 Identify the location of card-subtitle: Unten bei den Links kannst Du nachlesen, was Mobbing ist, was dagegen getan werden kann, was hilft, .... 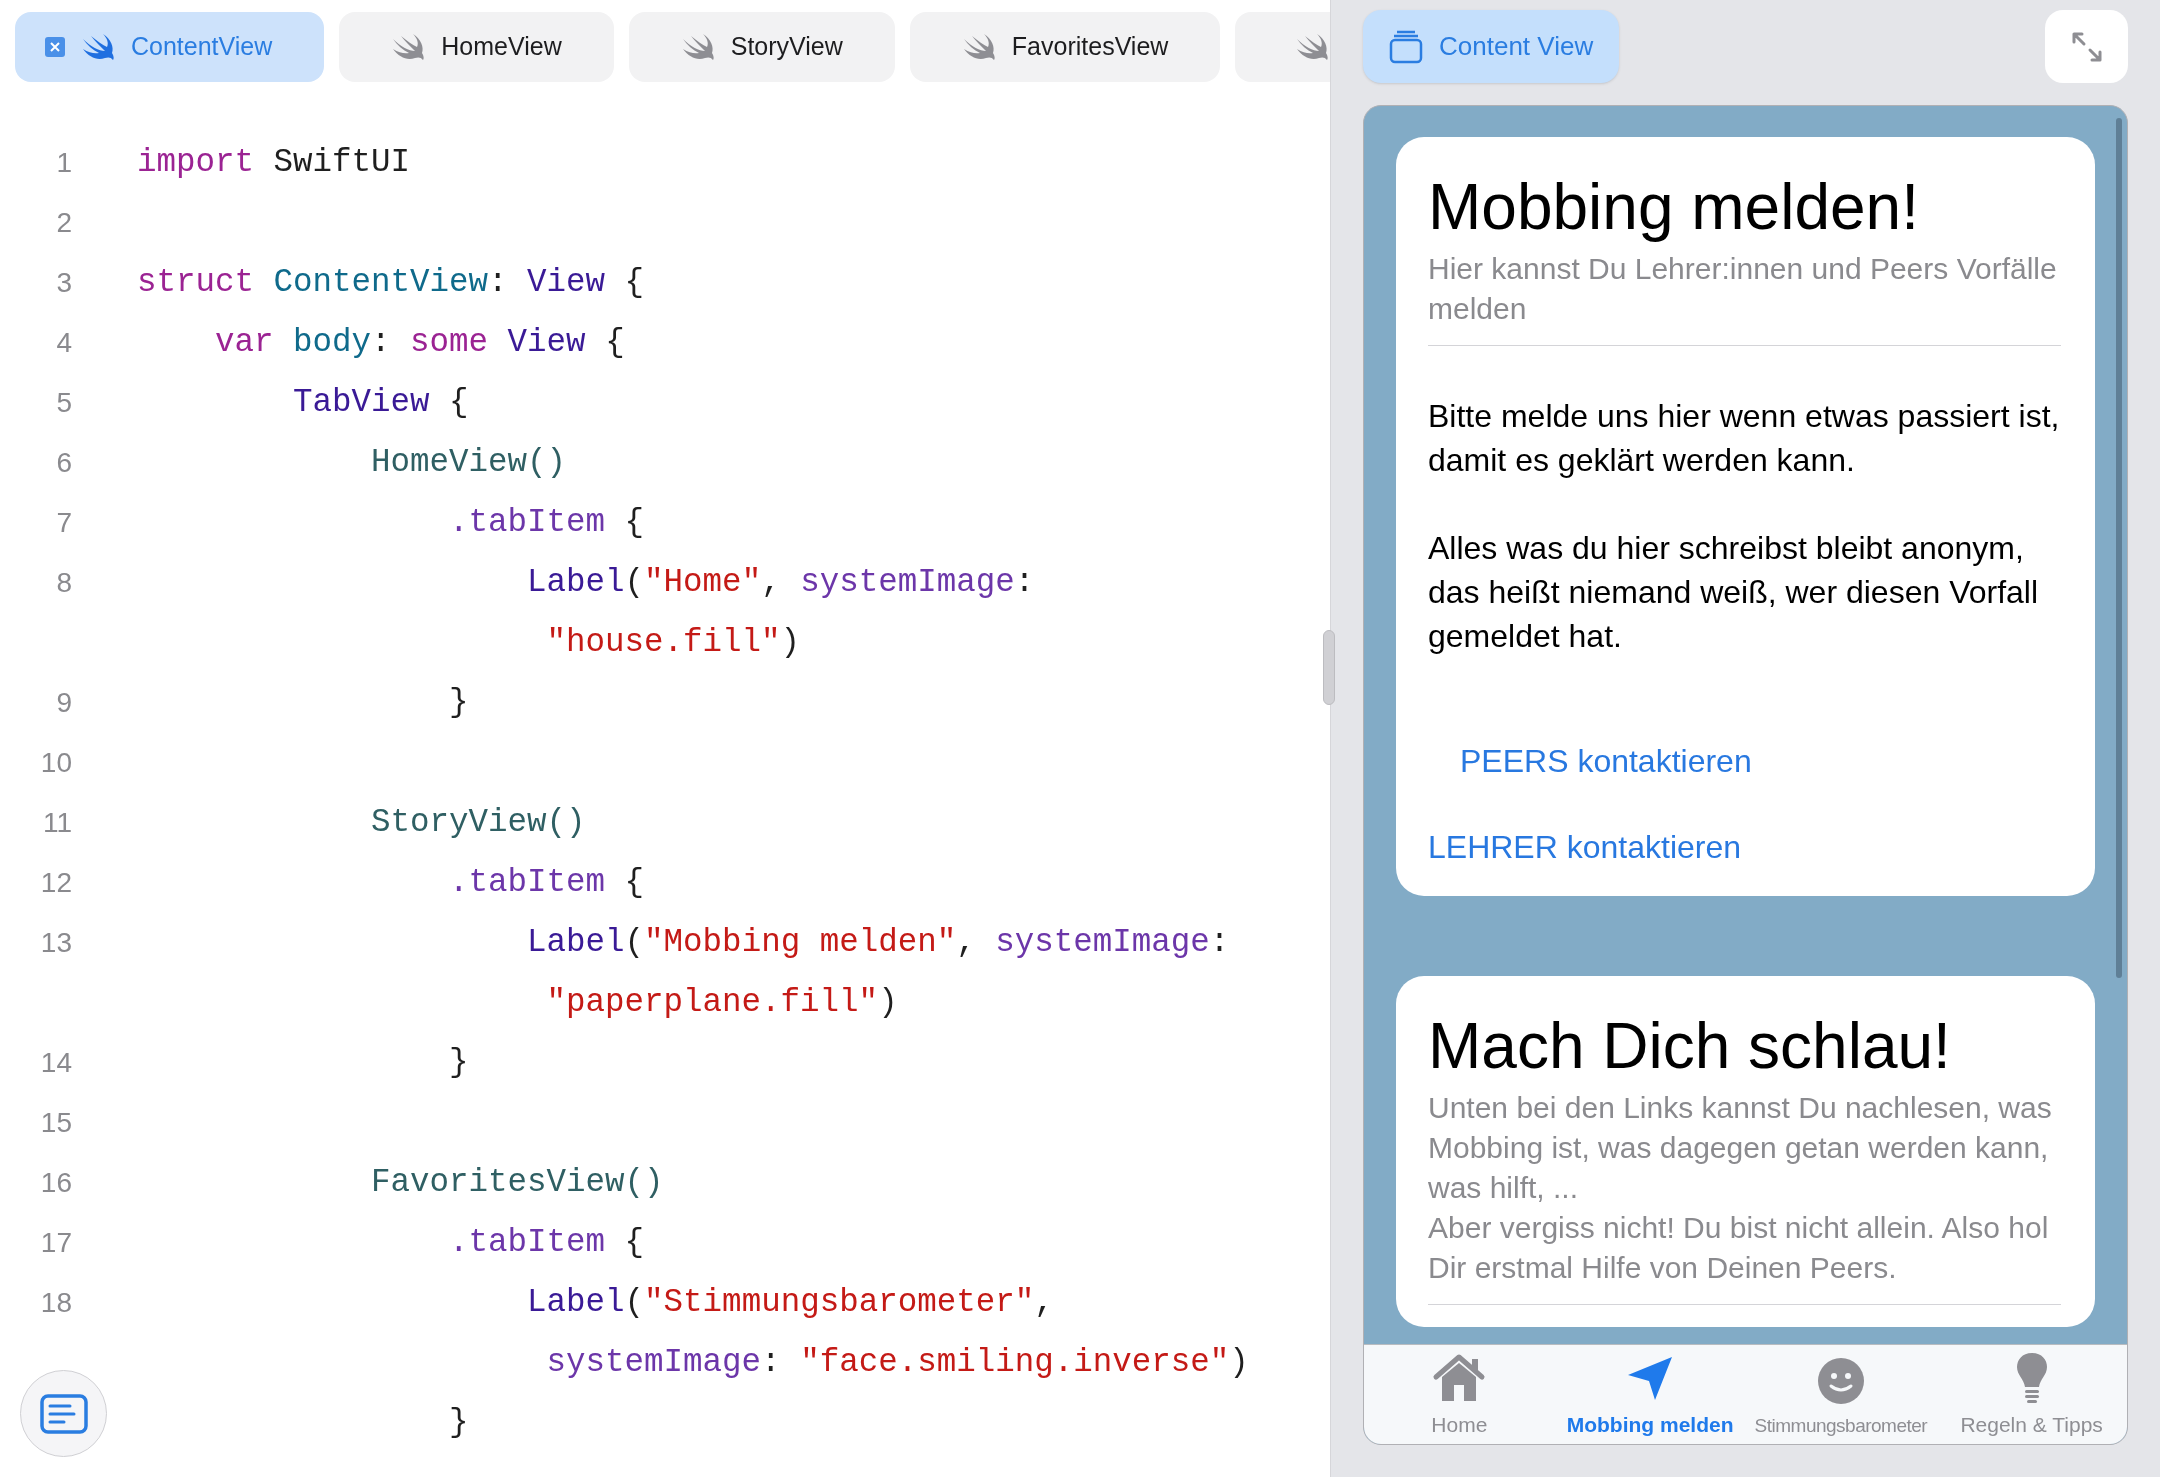
(1740, 1148).